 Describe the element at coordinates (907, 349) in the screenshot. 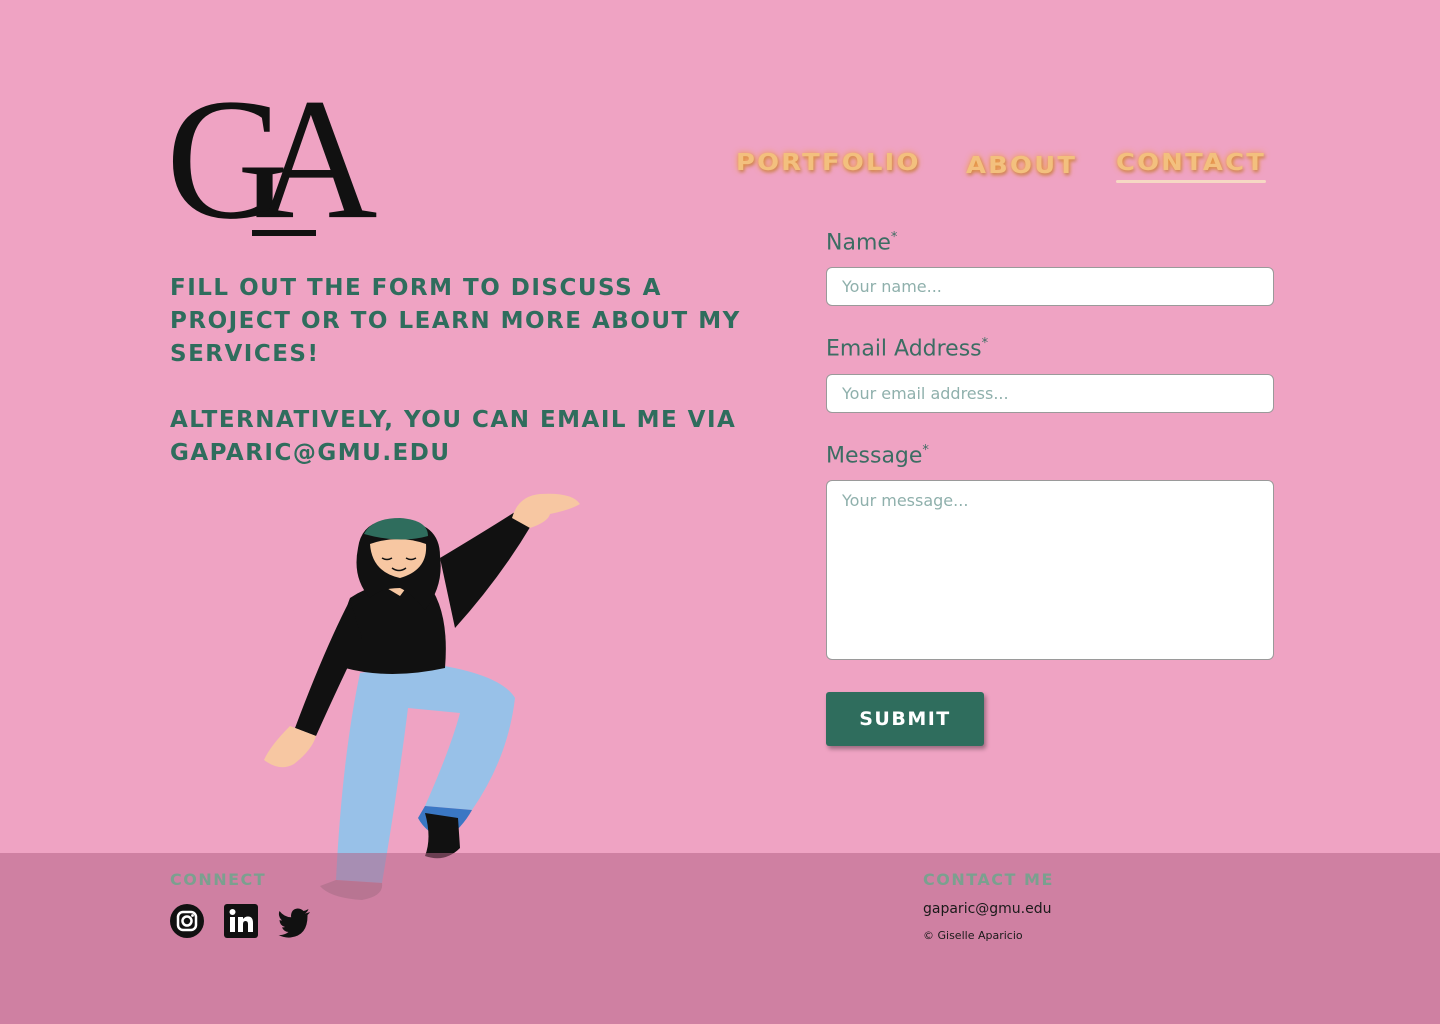

I see `email-label: Email Address*` at that location.